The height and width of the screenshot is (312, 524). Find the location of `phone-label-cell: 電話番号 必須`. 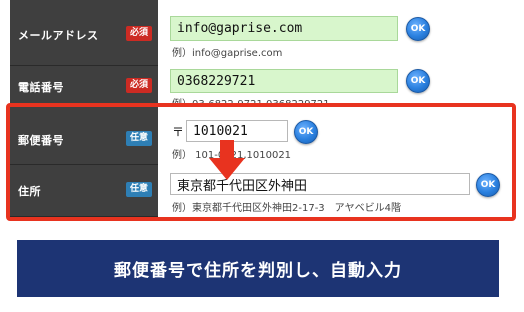

phone-label-cell: 電話番号 必須 is located at coordinates (84, 86).